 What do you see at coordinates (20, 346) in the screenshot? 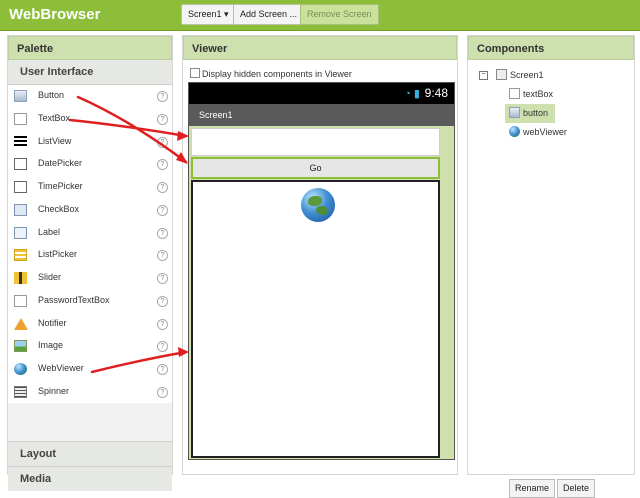
I see `image-icon` at bounding box center [20, 346].